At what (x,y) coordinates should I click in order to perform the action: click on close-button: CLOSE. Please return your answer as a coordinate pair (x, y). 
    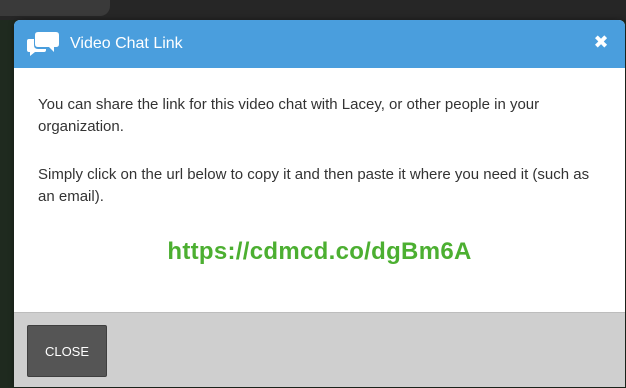
    Looking at the image, I should click on (67, 351).